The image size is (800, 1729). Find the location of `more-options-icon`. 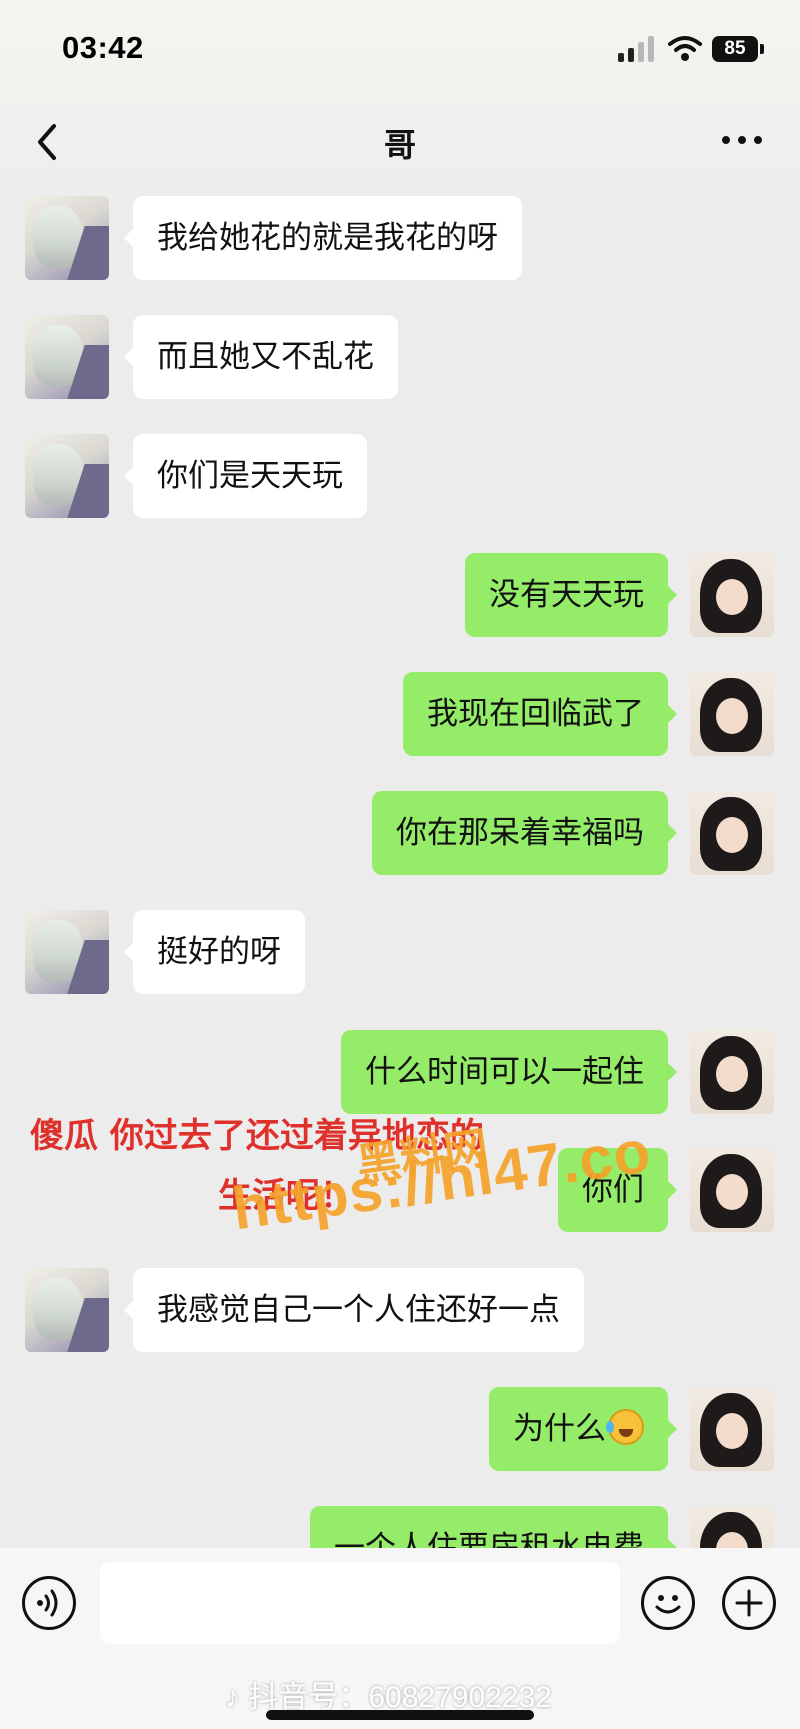

more-options-icon is located at coordinates (742, 140).